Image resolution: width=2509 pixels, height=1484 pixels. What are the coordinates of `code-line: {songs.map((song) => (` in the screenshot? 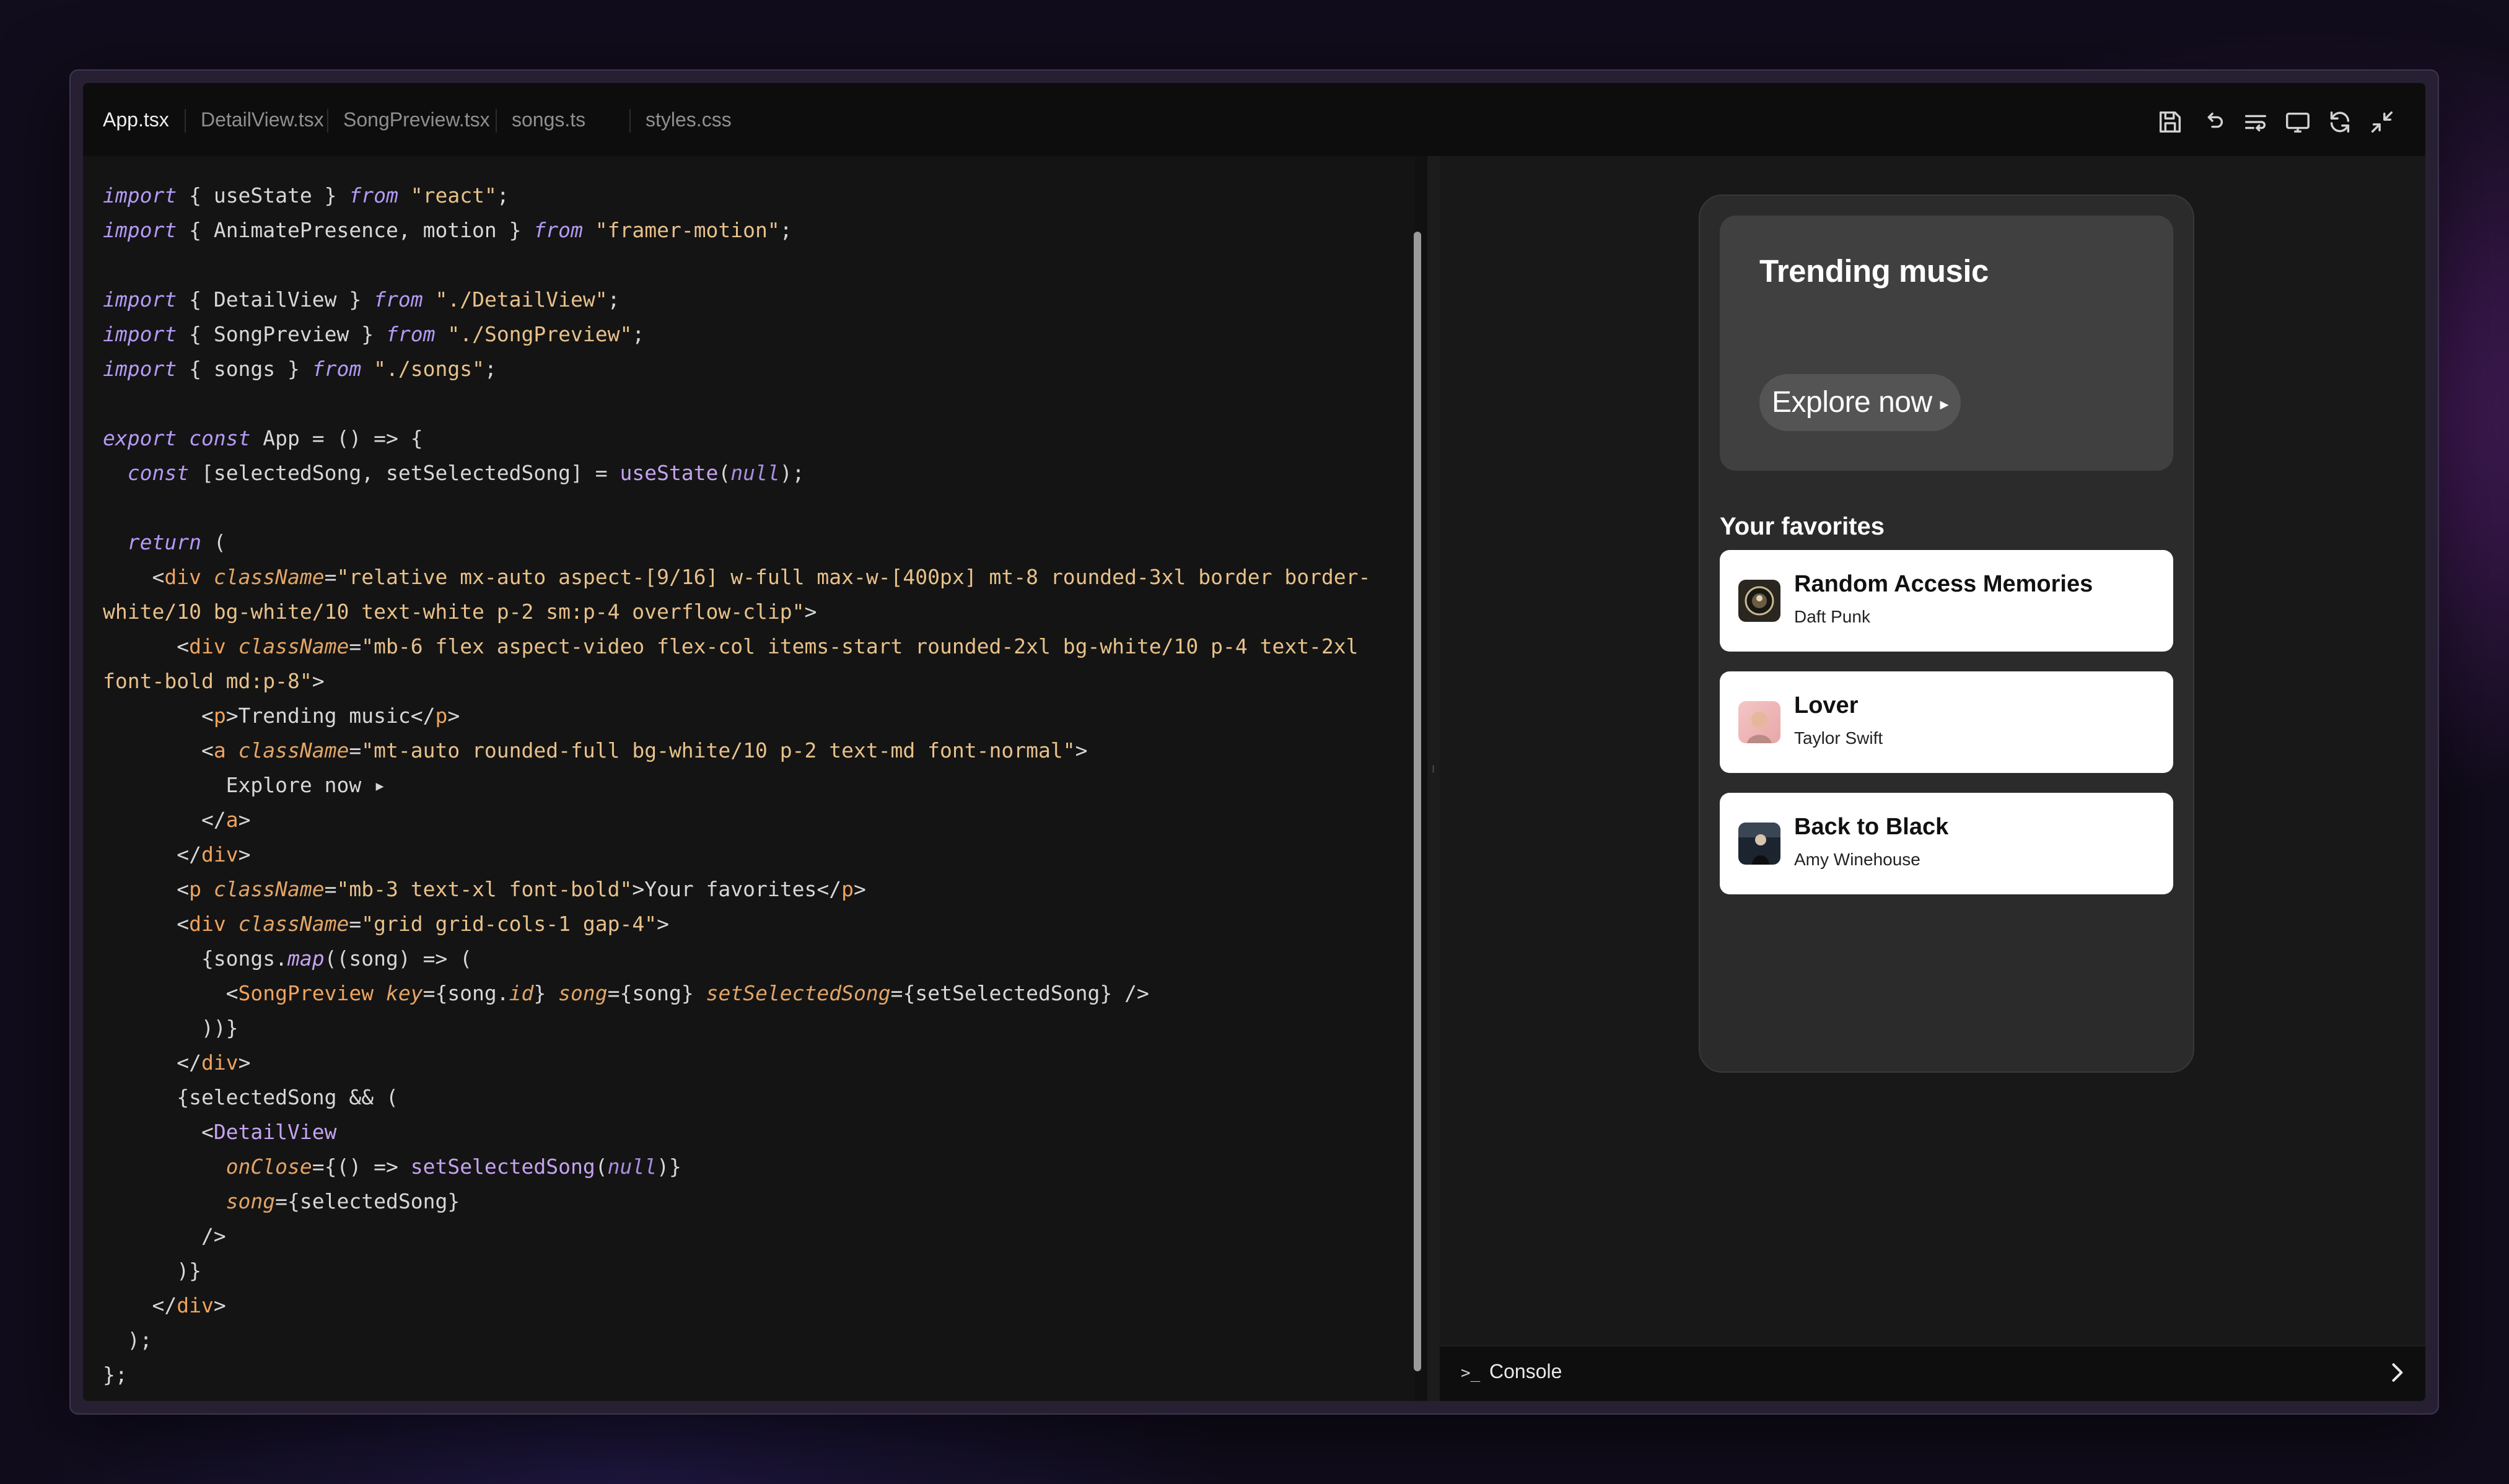 It's located at (288, 958).